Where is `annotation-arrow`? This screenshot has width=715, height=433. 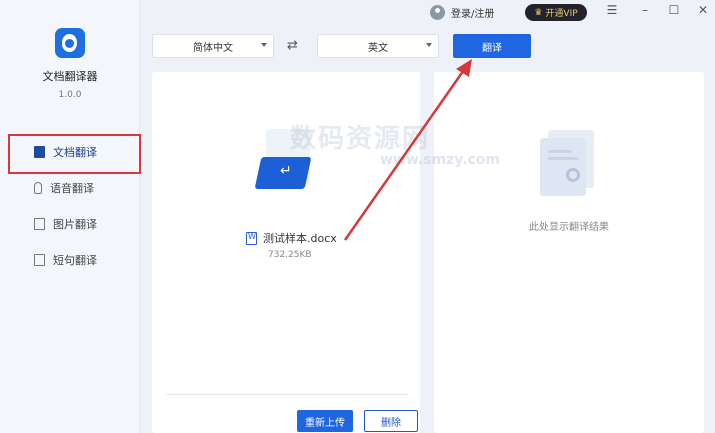 annotation-arrow is located at coordinates (407, 150).